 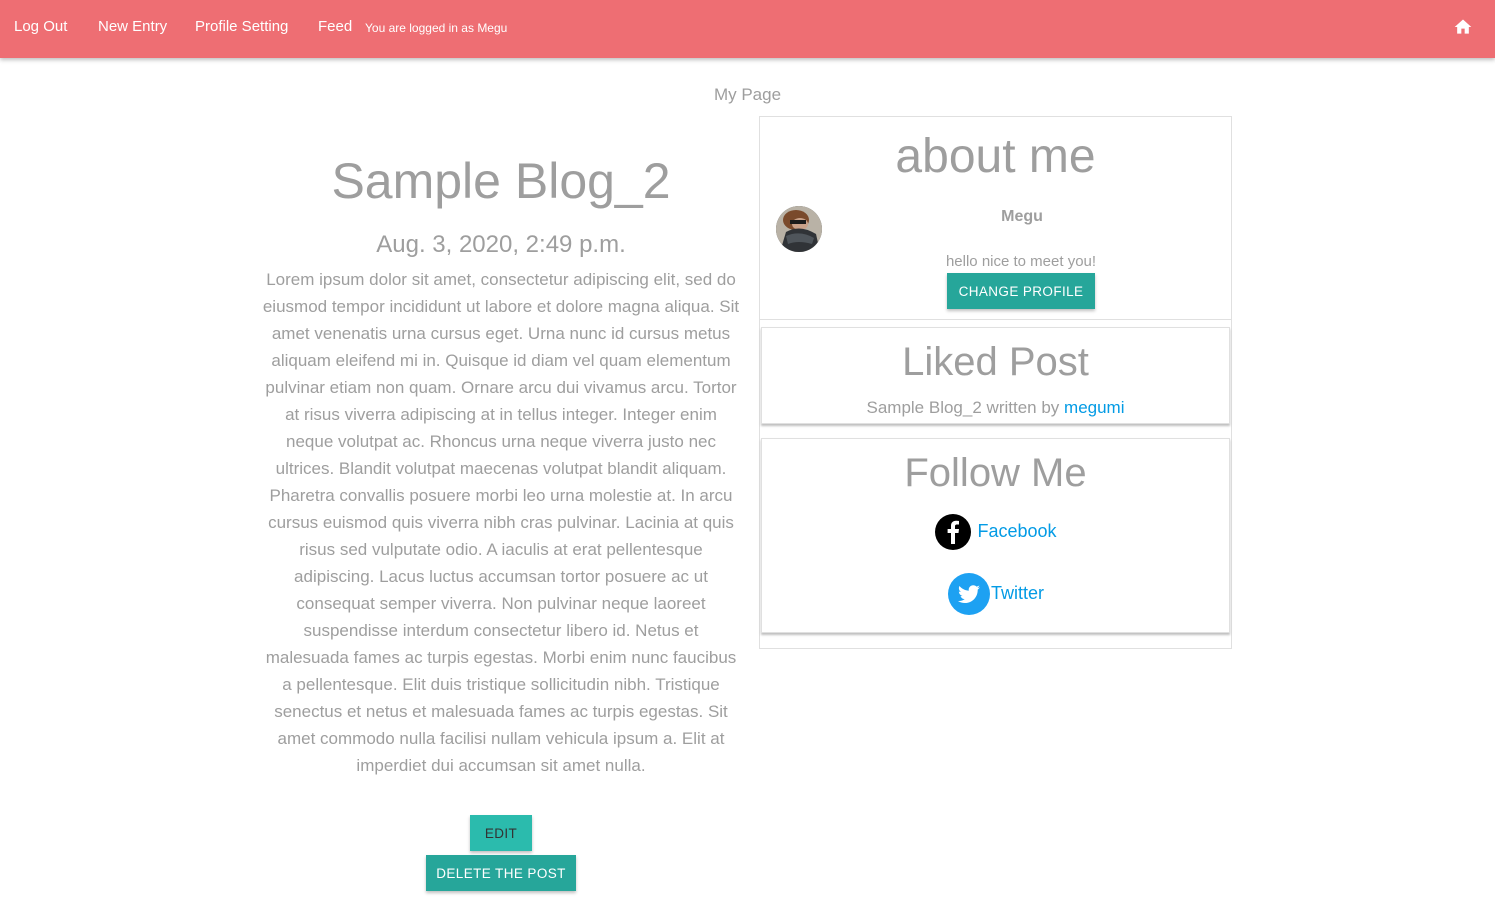 What do you see at coordinates (1094, 407) in the screenshot?
I see `liked-post-author-link: megumi` at bounding box center [1094, 407].